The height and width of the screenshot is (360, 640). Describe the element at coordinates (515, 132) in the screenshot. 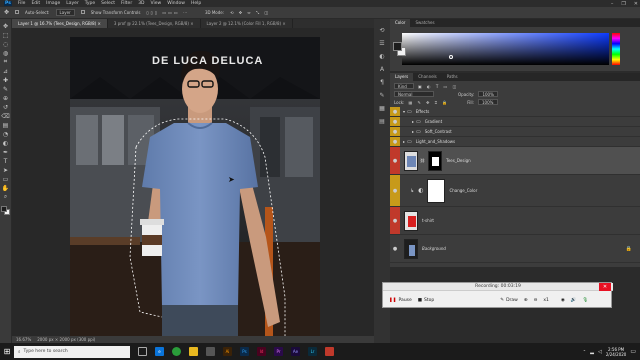

I see `layer-row: ● ▸ ▭ Soft_Contrast` at that location.